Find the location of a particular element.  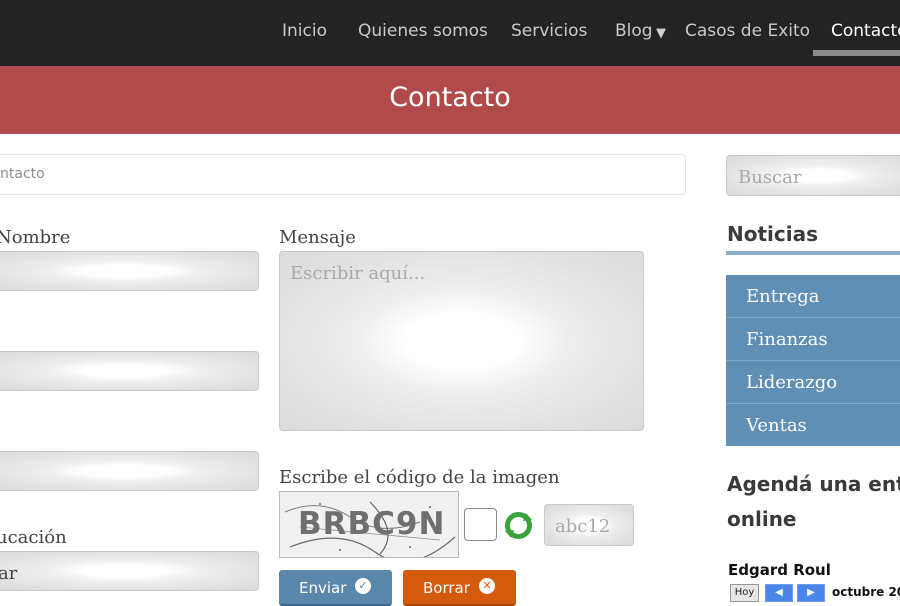

chevron-right-icon: ▶ is located at coordinates (811, 593).